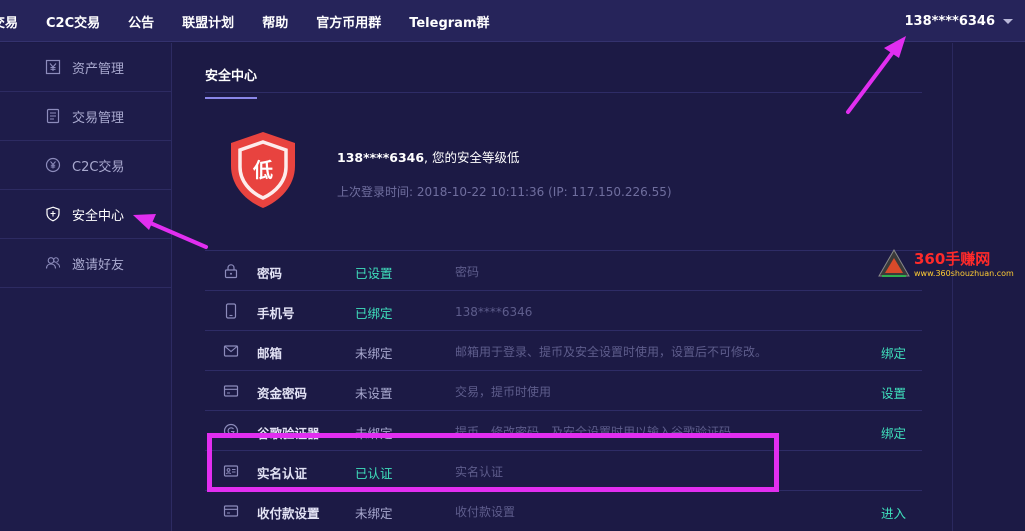  What do you see at coordinates (98, 265) in the screenshot?
I see `sidebar-item-label: 邀请好友` at bounding box center [98, 265].